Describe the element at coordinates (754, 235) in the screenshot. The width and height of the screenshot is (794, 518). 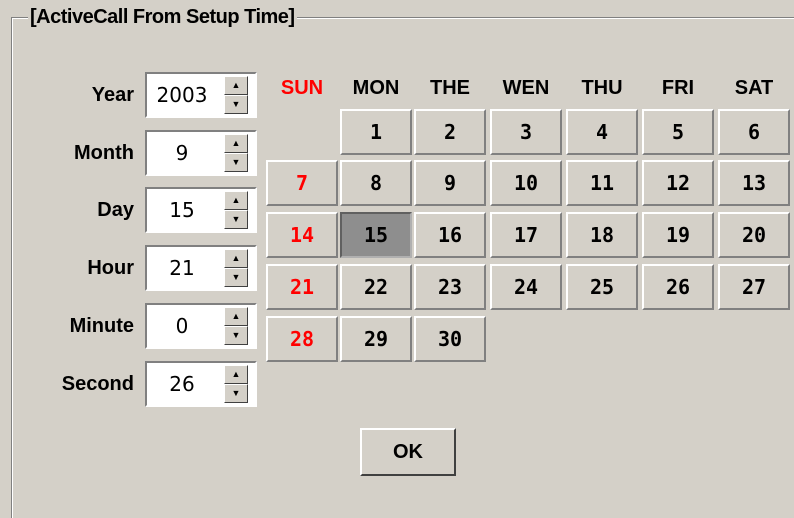
I see `calendar-day: 20` at that location.